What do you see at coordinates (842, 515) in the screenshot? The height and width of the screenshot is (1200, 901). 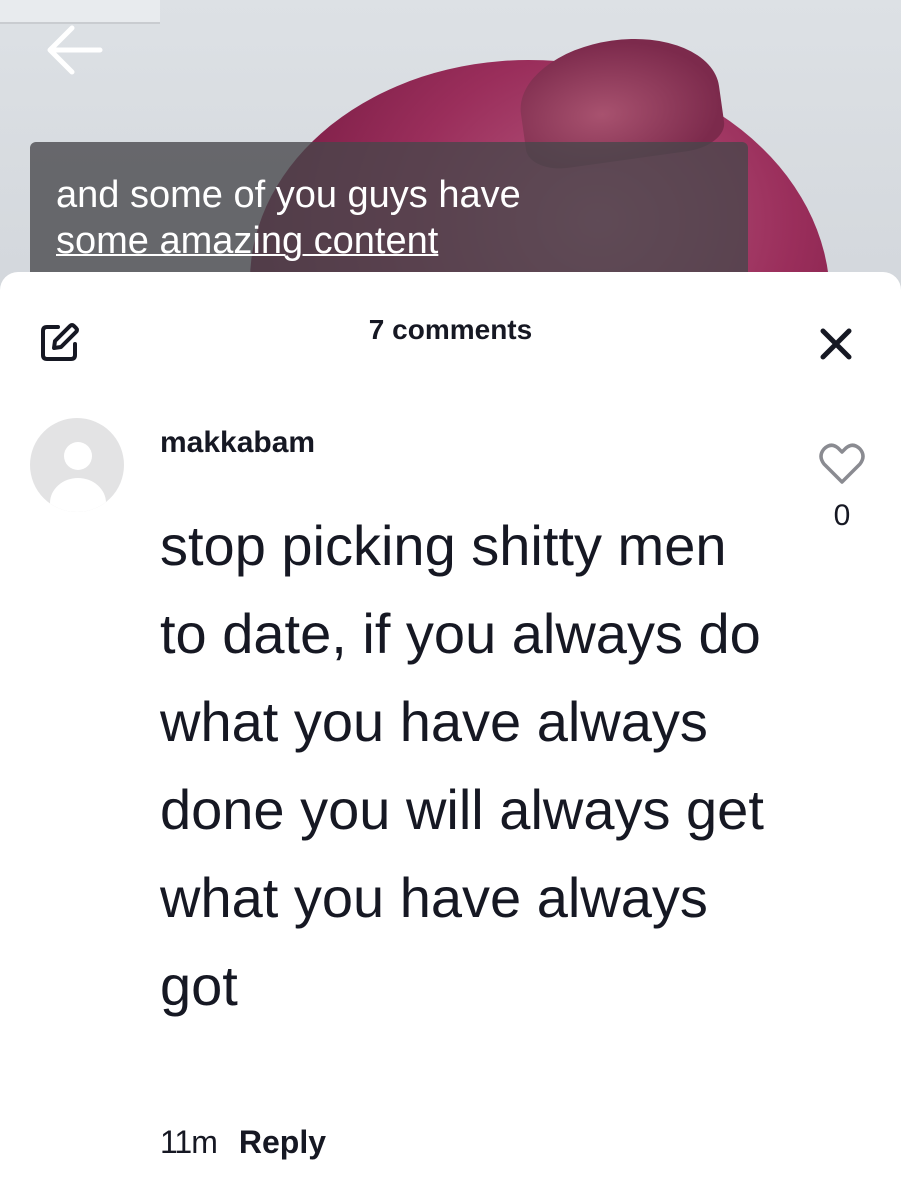 I see `like-count: 0` at bounding box center [842, 515].